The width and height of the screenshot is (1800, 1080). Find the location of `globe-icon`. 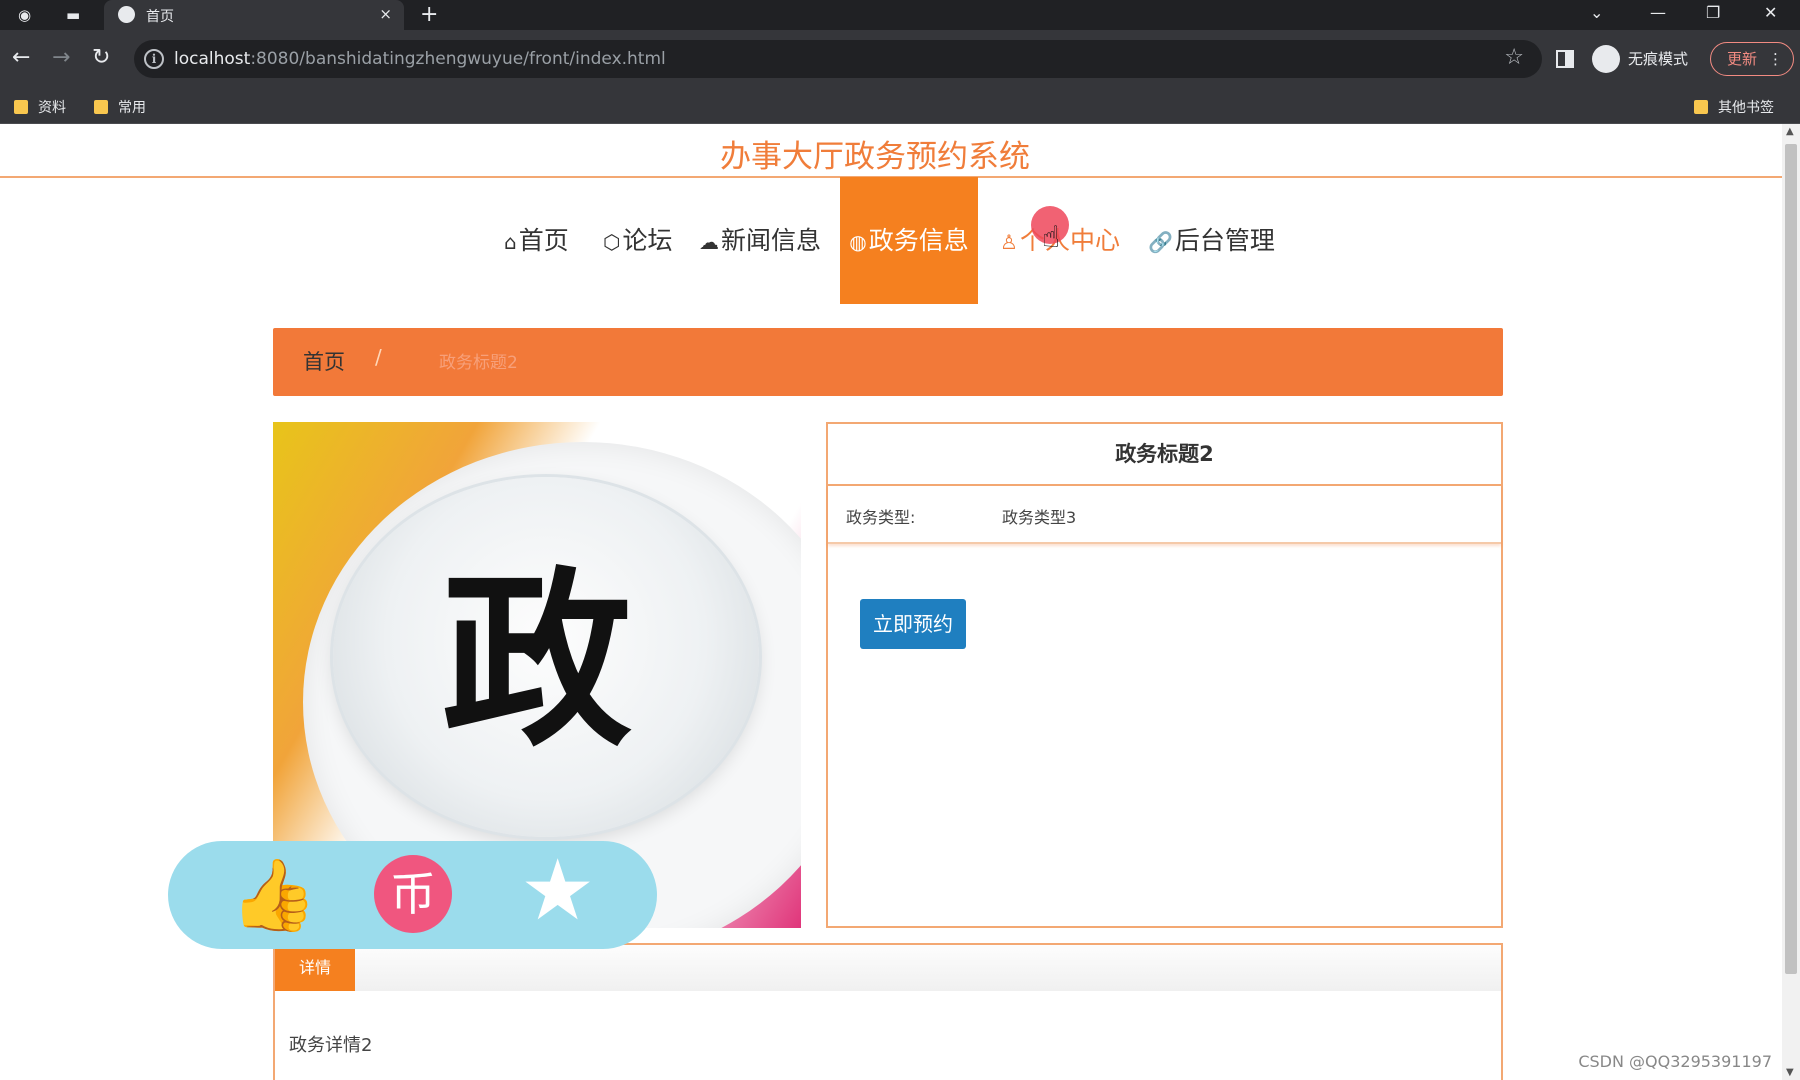

globe-icon is located at coordinates (126, 14).